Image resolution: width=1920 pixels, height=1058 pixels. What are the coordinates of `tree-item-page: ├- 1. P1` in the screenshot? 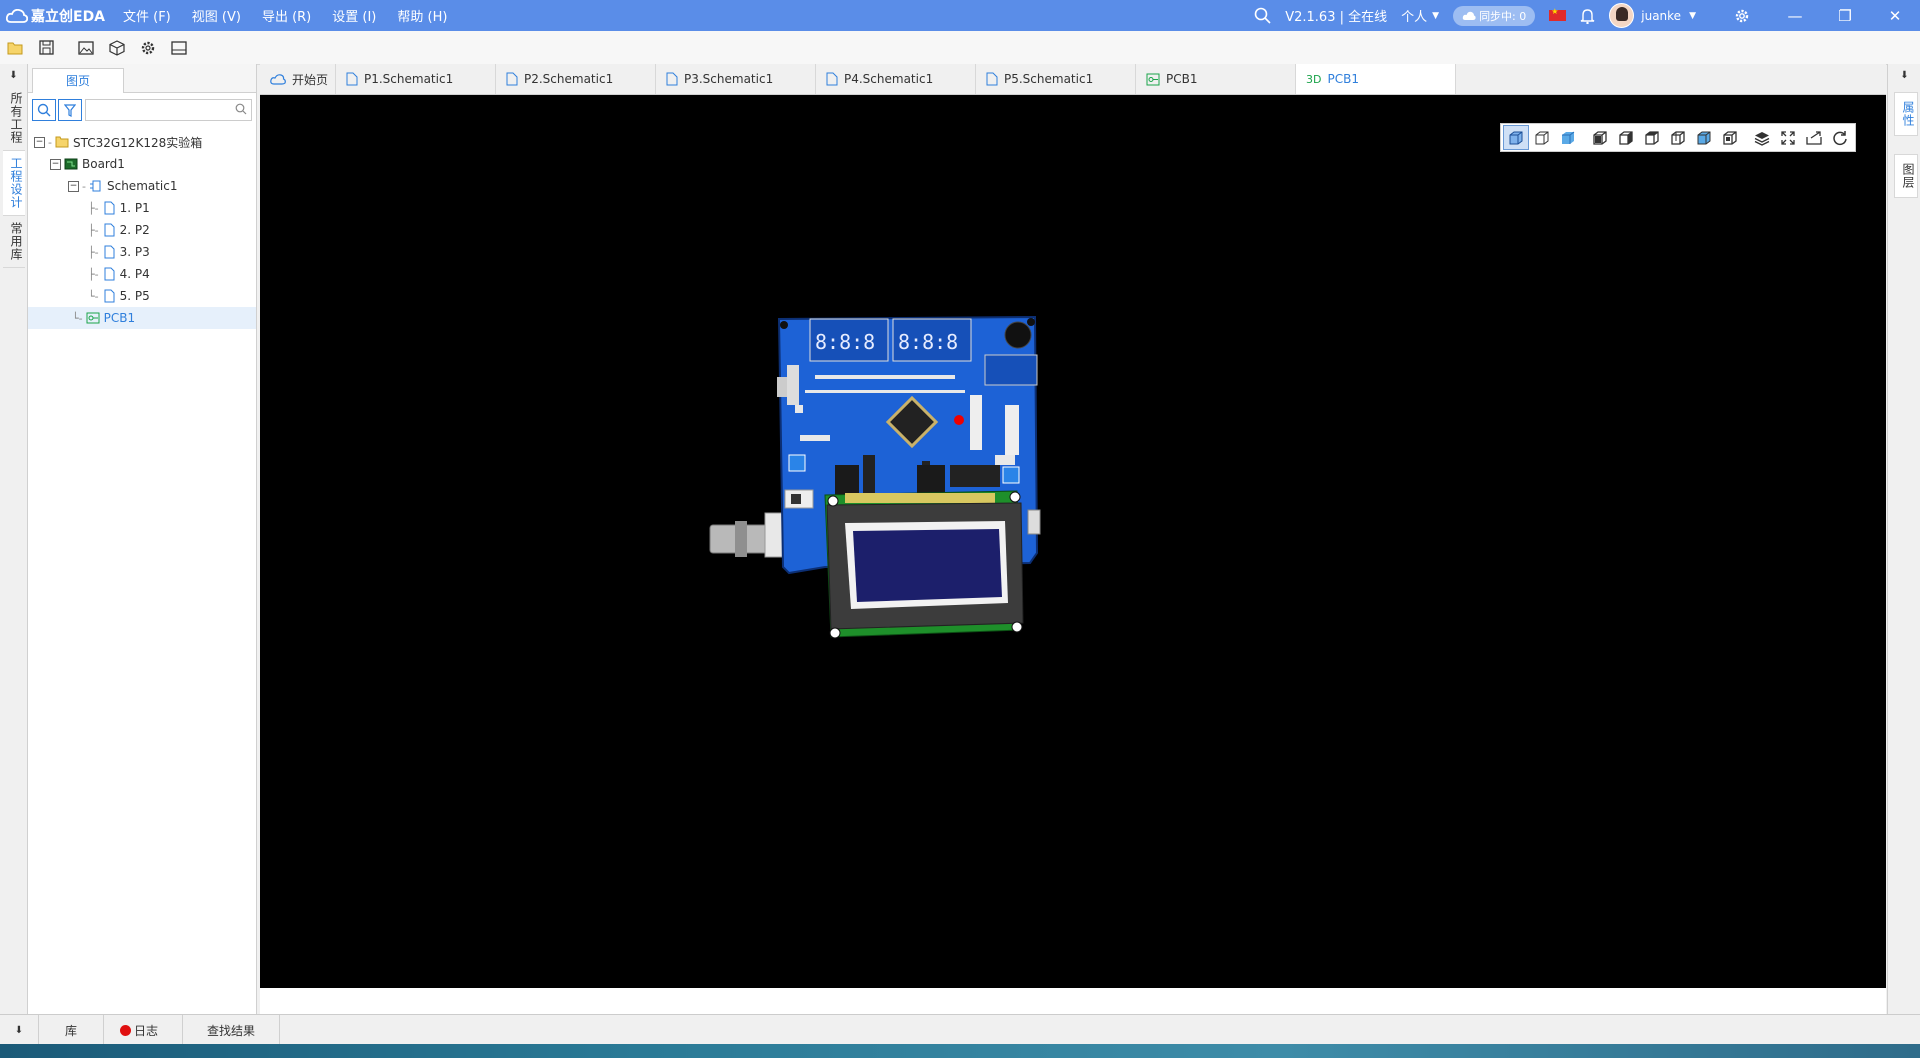 It's located at (142, 208).